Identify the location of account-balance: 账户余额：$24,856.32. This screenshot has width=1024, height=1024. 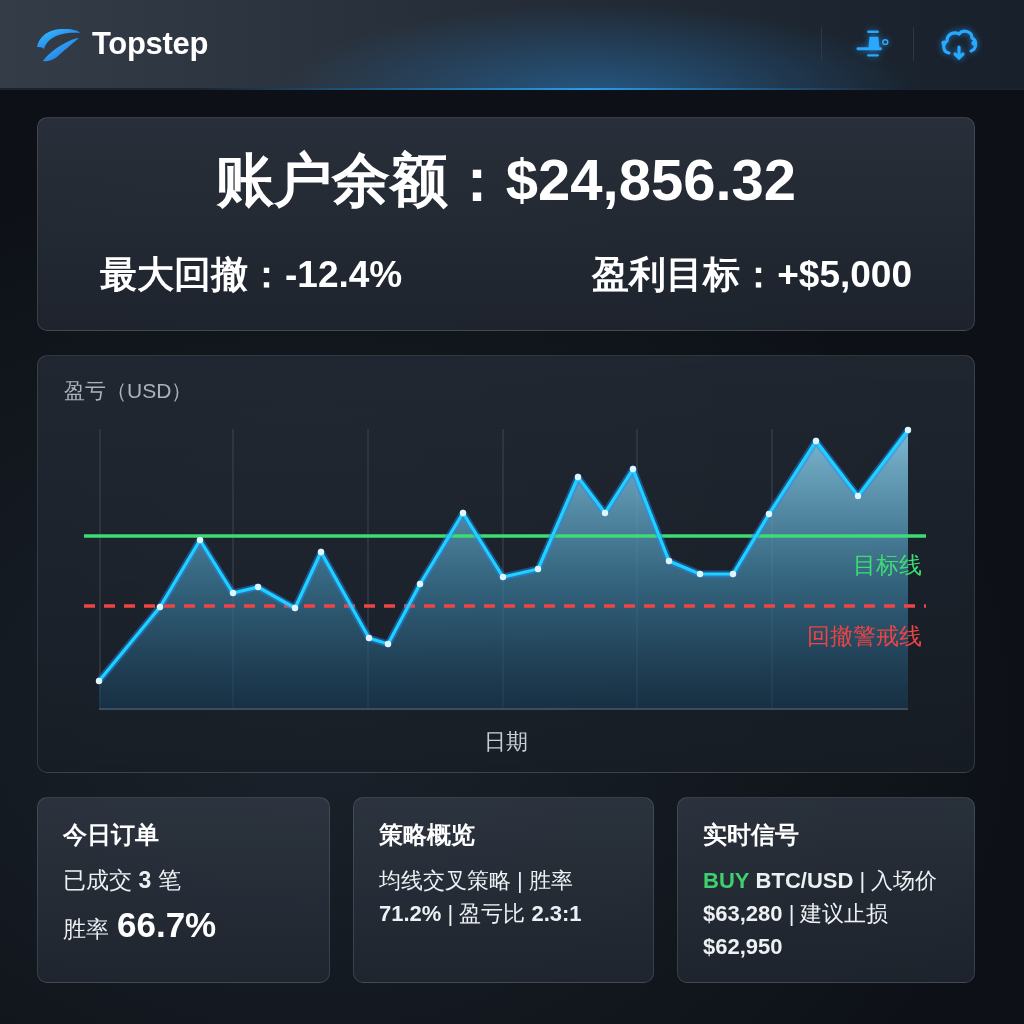
(506, 180).